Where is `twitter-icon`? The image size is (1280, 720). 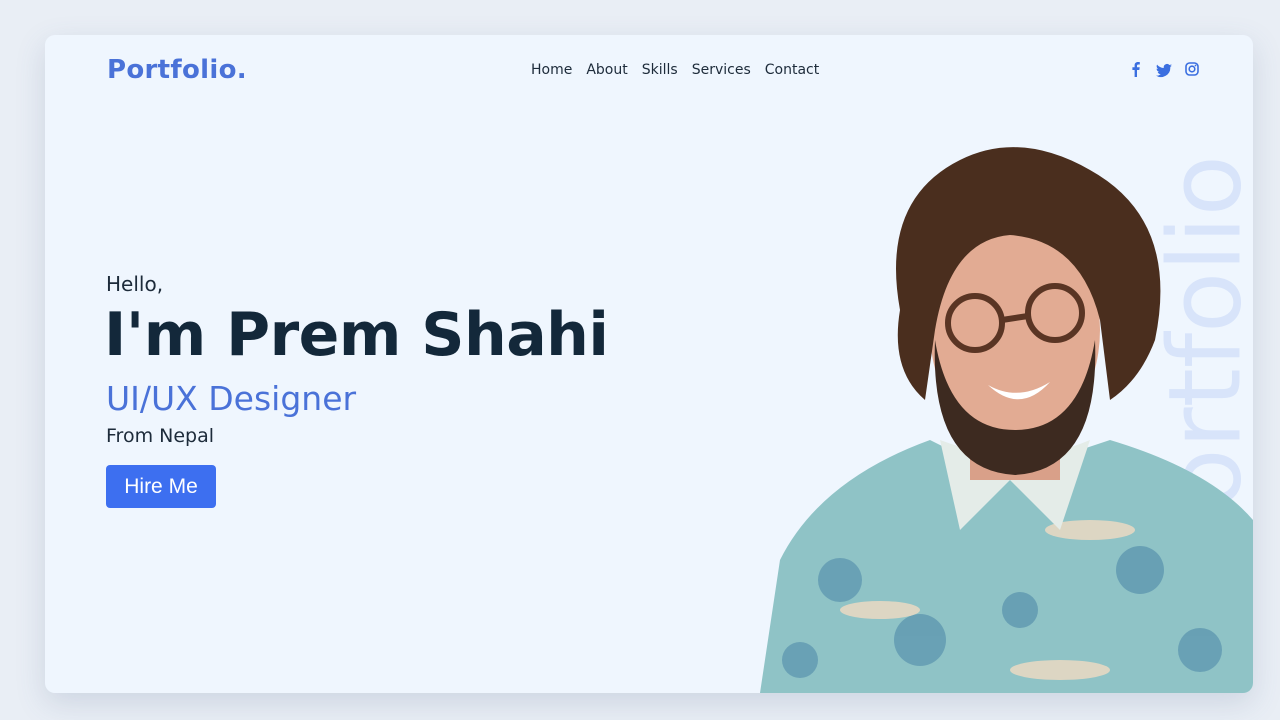
twitter-icon is located at coordinates (1164, 69).